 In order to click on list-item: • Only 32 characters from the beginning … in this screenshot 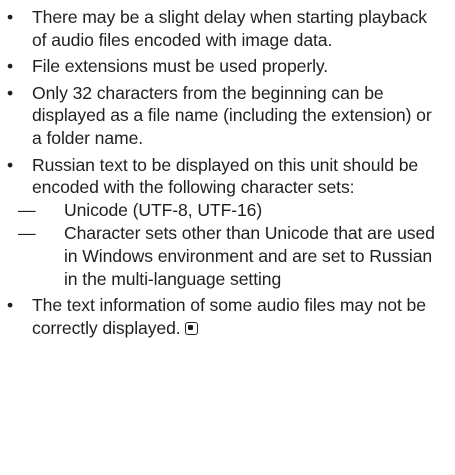, I will do `click(221, 116)`.